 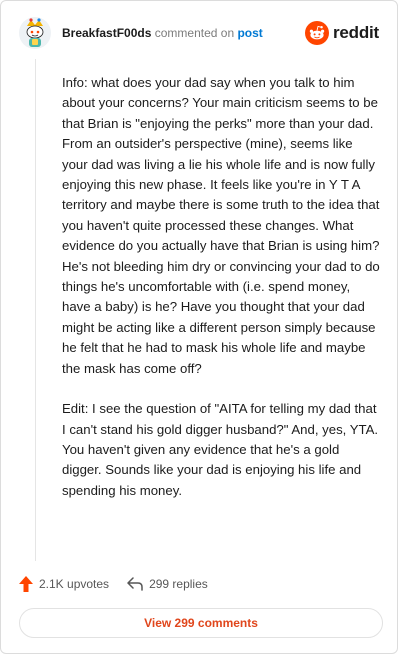 I want to click on reply-arrow-icon, so click(x=135, y=584).